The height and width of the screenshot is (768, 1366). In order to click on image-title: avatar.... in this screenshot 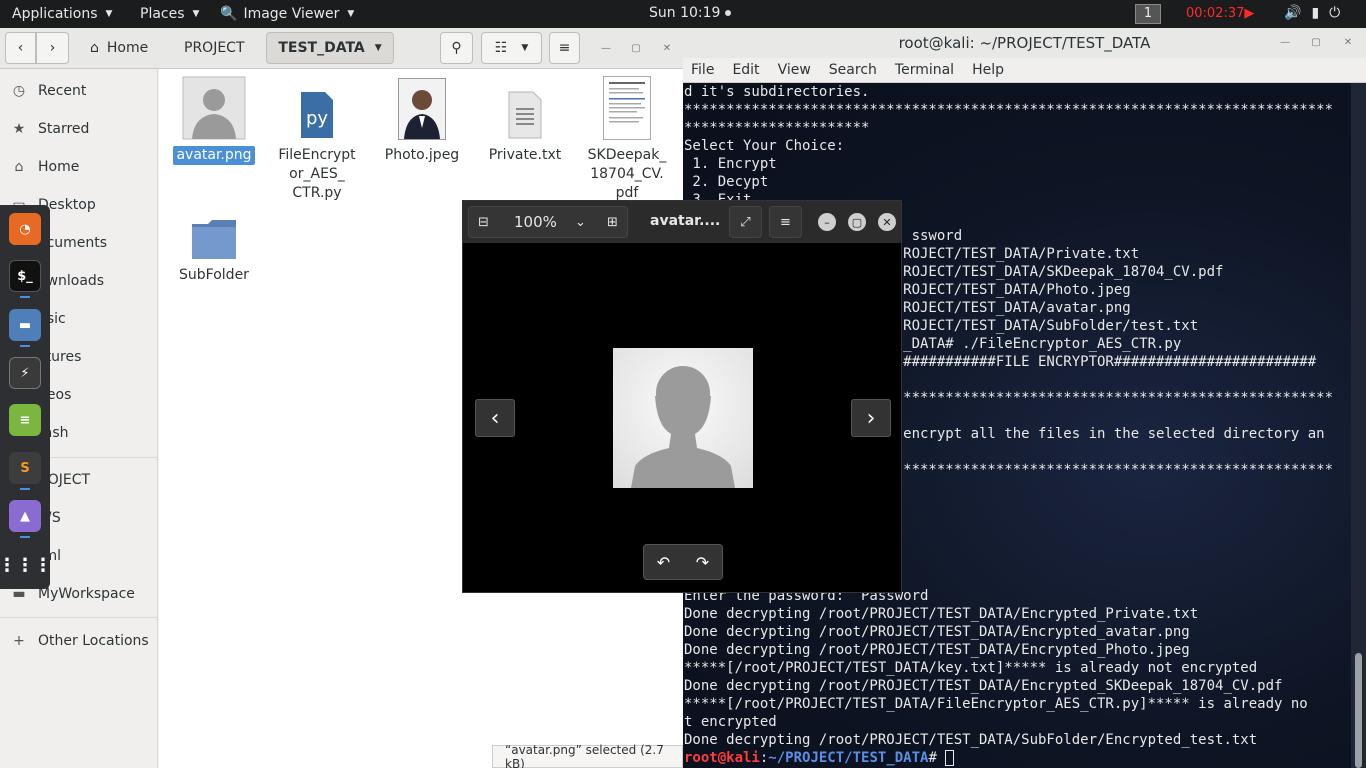, I will do `click(685, 221)`.